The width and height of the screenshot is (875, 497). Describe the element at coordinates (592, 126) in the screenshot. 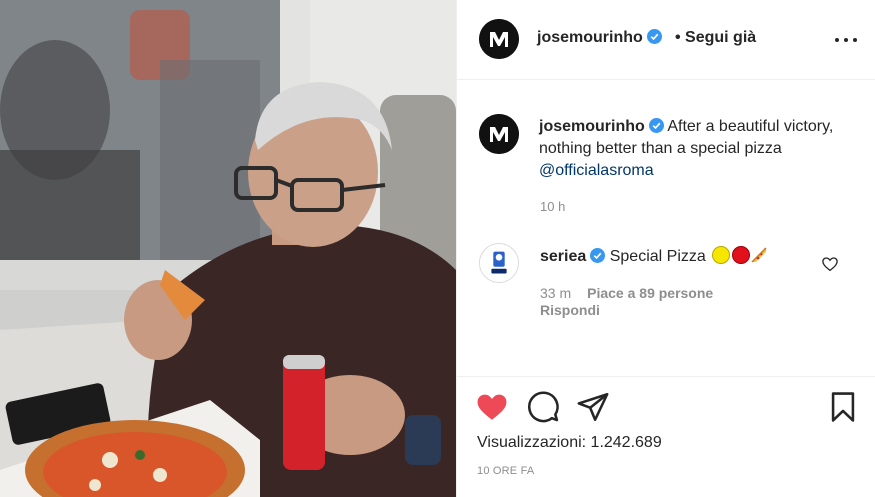

I see `caption-username: josemourinho` at that location.